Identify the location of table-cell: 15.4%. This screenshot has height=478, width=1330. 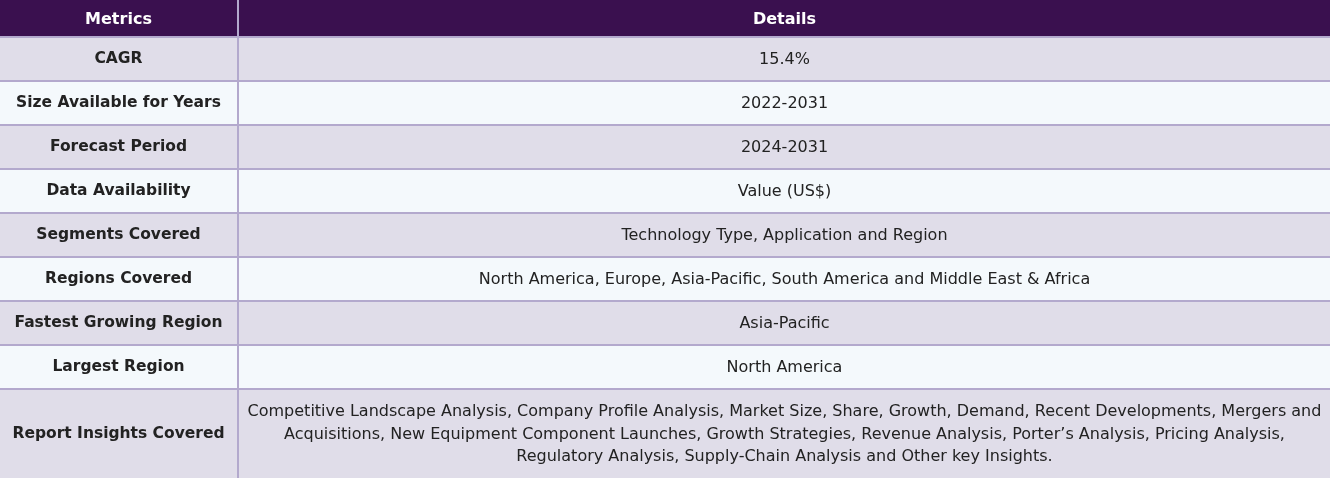
(784, 58).